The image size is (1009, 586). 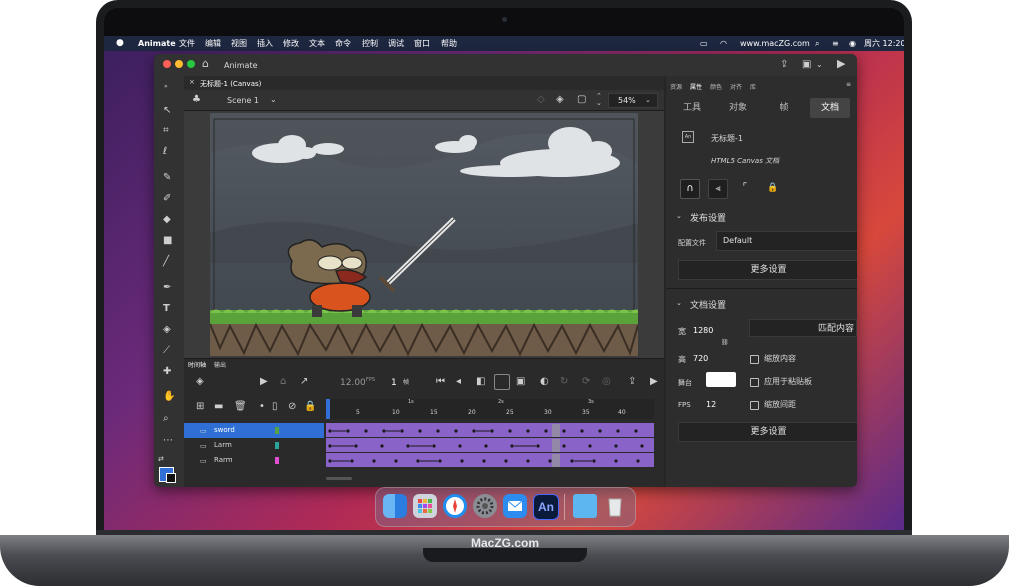 I want to click on width-value: 1280, so click(x=703, y=330).